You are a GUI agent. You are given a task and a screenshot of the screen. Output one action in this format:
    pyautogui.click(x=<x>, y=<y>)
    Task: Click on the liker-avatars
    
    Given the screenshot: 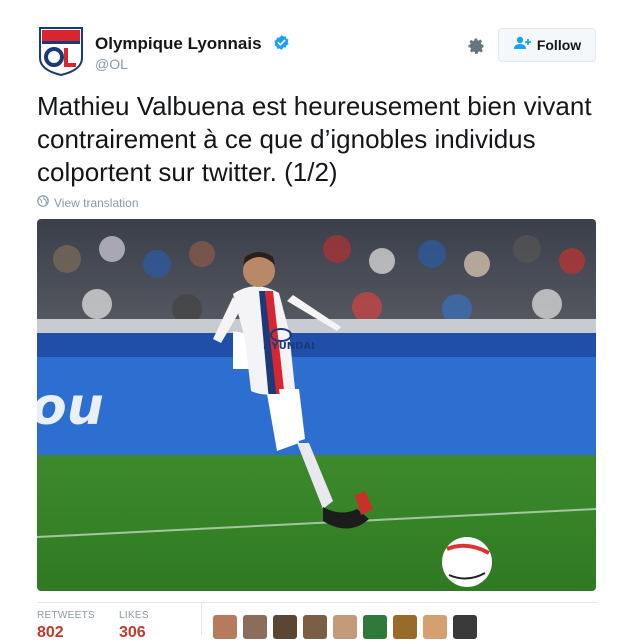 What is the action you would take?
    pyautogui.click(x=345, y=627)
    